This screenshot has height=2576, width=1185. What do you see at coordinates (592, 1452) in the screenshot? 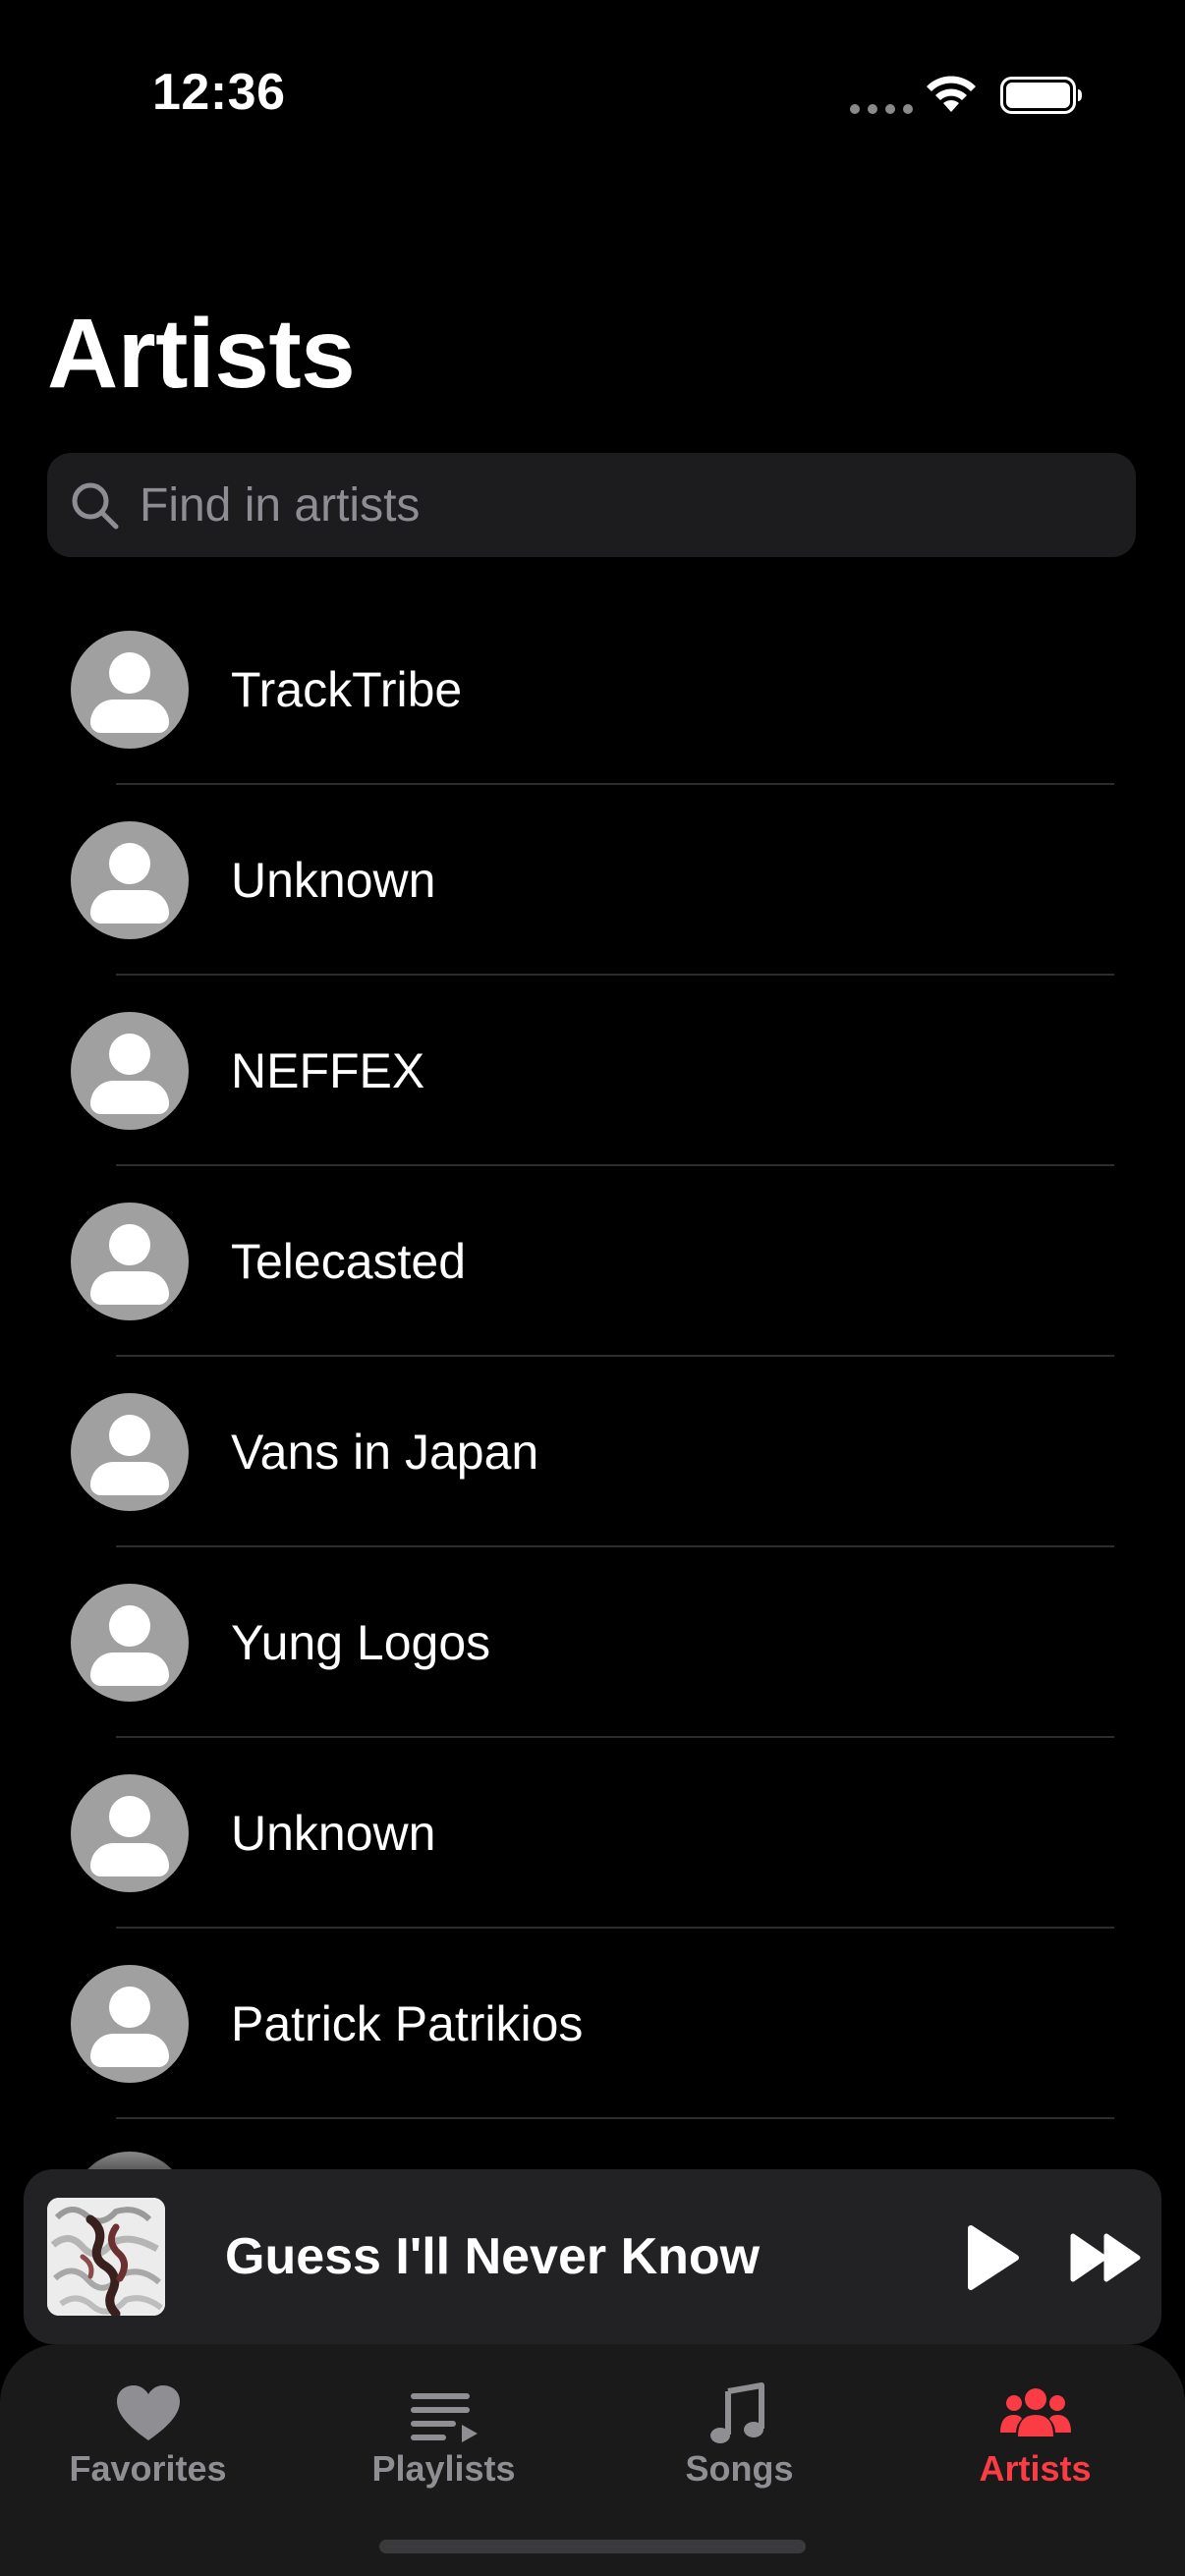
I see `artist-row-4: Vans in Japan` at bounding box center [592, 1452].